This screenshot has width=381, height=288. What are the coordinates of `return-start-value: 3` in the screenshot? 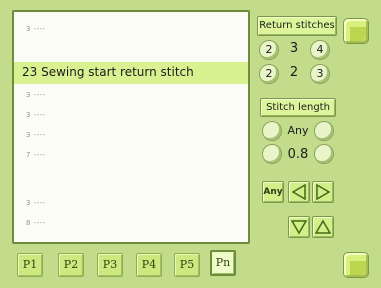 It's located at (294, 48).